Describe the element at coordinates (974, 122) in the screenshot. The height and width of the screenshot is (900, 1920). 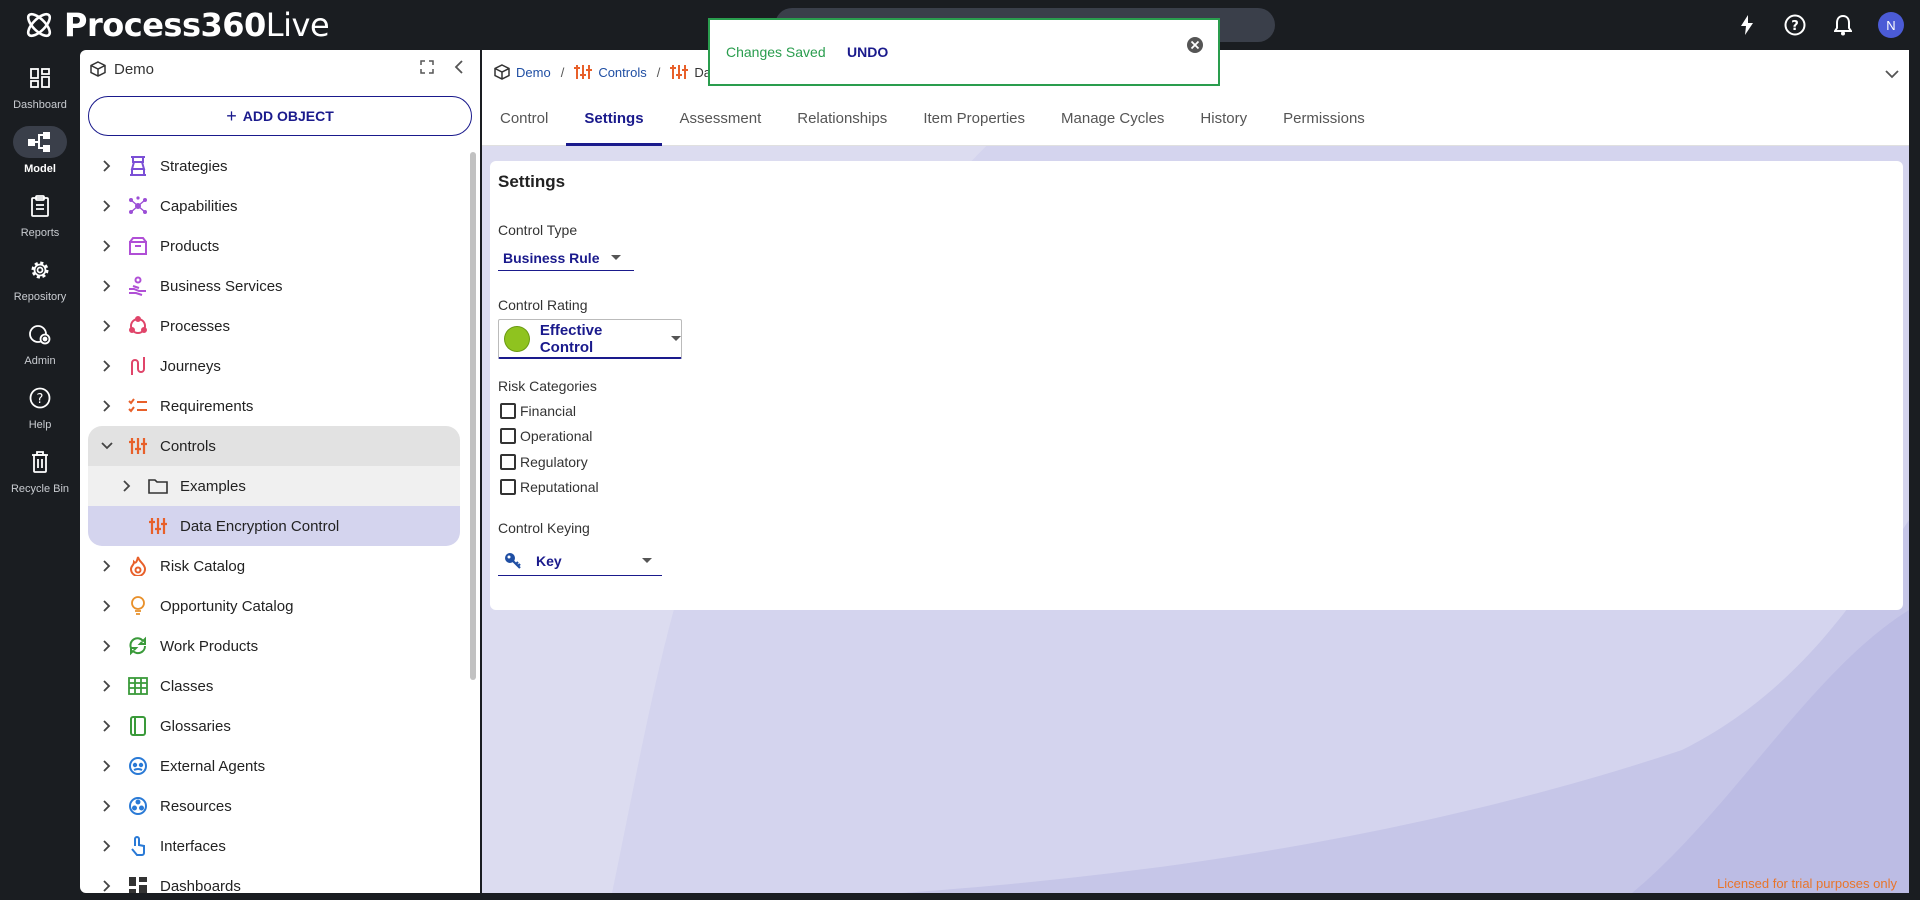
I see `tab-item-properties: Item Properties` at that location.